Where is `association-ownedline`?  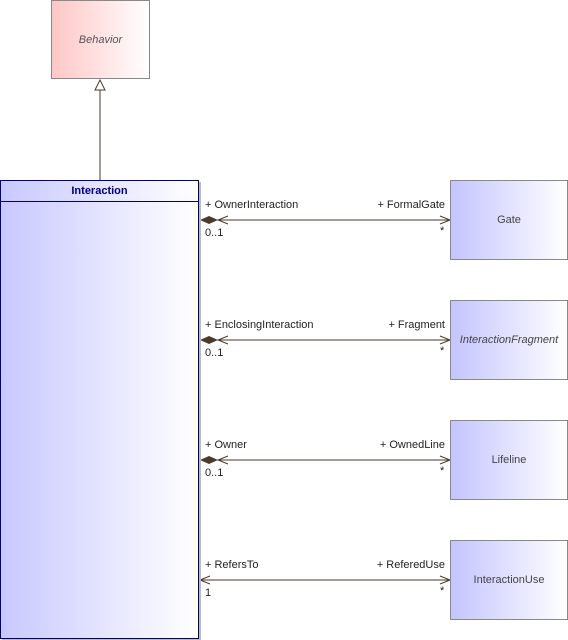 association-ownedline is located at coordinates (326, 460).